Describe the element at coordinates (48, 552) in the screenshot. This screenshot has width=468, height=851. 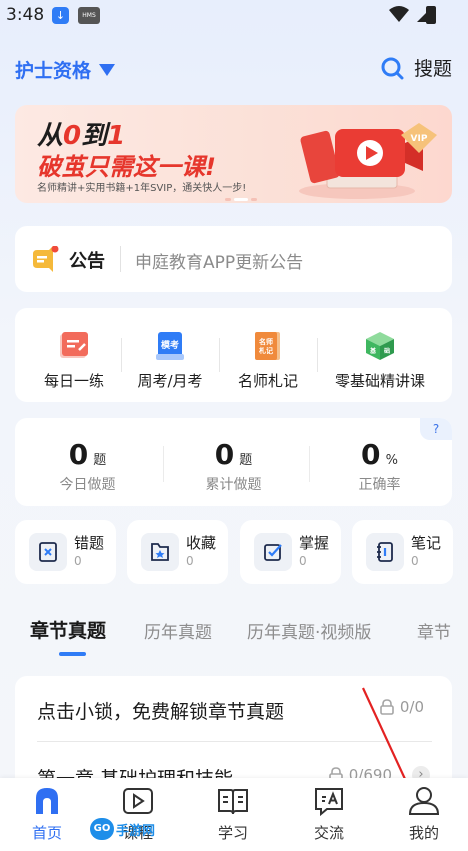
I see `wrong-questions-icon` at that location.